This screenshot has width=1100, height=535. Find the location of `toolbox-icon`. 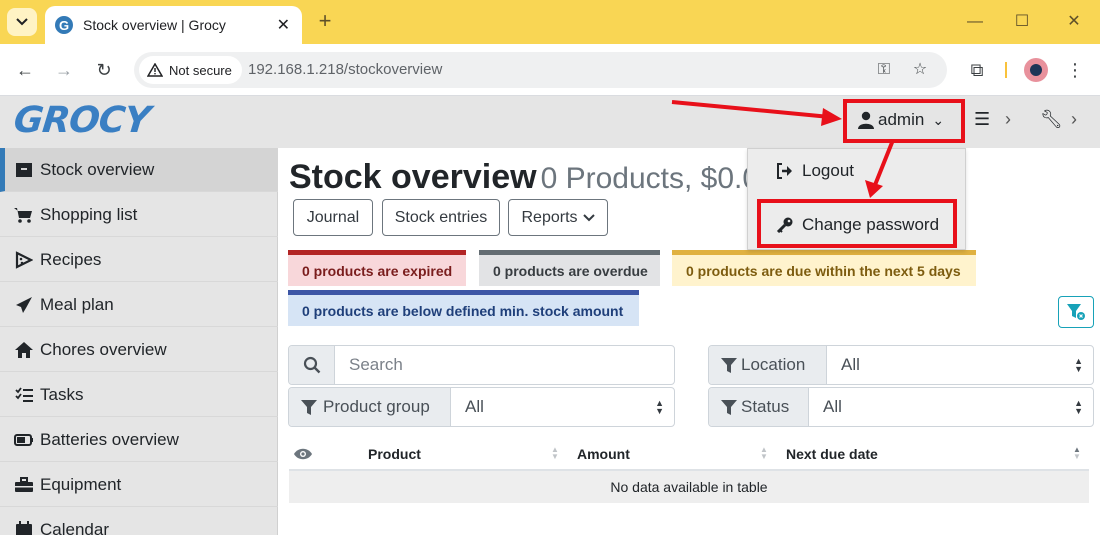

toolbox-icon is located at coordinates (24, 485).